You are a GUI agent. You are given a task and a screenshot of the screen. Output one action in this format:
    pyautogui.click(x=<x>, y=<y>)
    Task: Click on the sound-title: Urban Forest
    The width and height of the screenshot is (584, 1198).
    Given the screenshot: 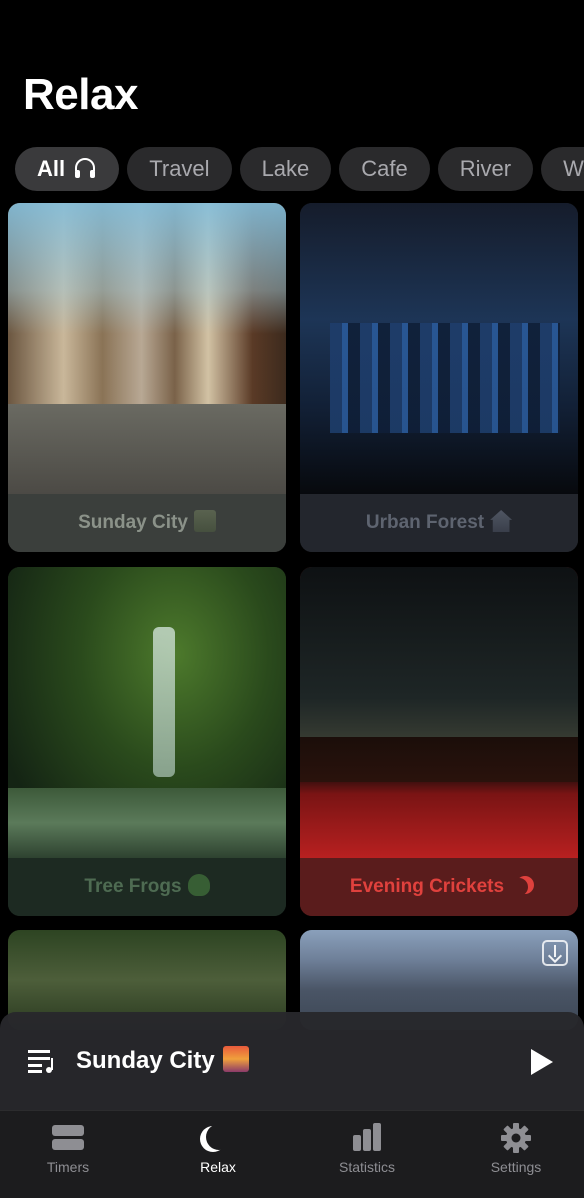 What is the action you would take?
    pyautogui.click(x=425, y=522)
    